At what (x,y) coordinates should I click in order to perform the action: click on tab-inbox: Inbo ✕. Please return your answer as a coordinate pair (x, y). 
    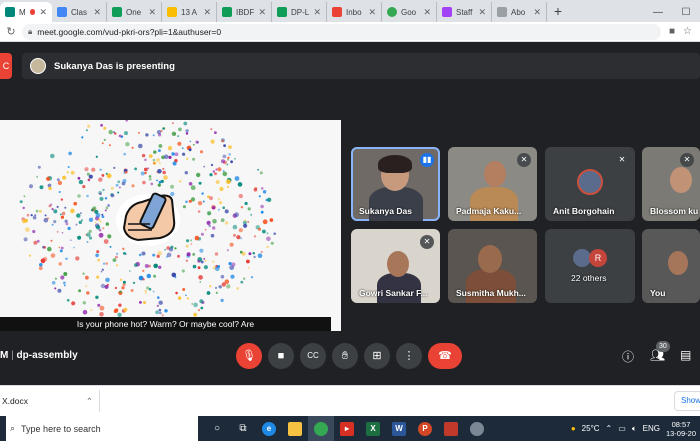
    Looking at the image, I should click on (354, 12).